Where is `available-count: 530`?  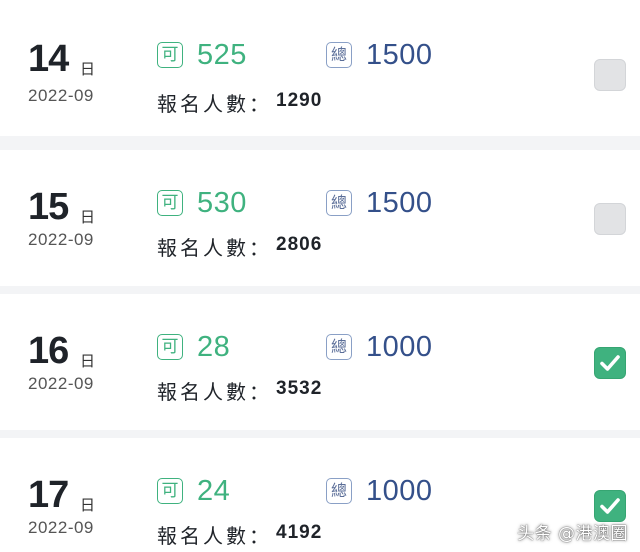 available-count: 530 is located at coordinates (222, 203).